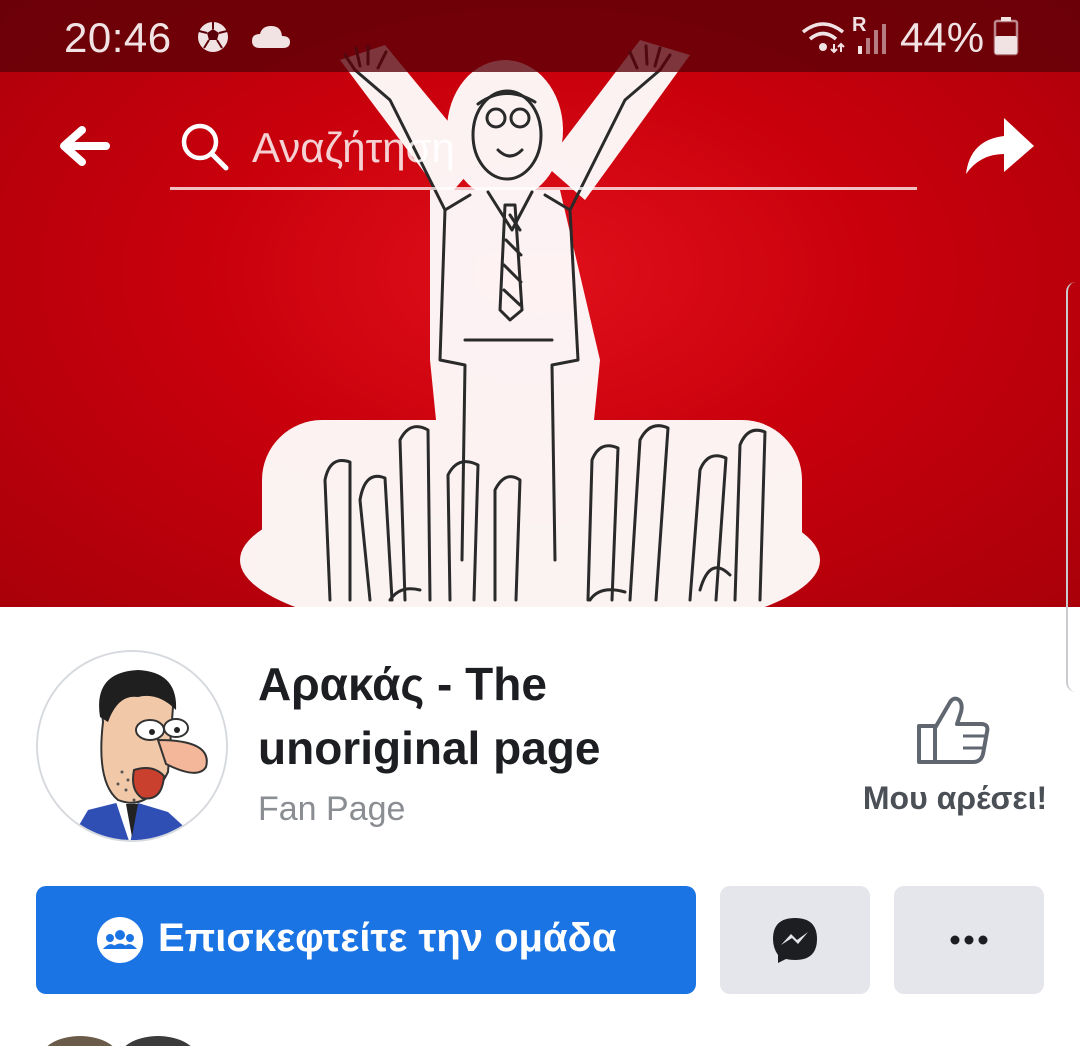 The width and height of the screenshot is (1080, 1046). I want to click on page-category: Fan Page, so click(332, 809).